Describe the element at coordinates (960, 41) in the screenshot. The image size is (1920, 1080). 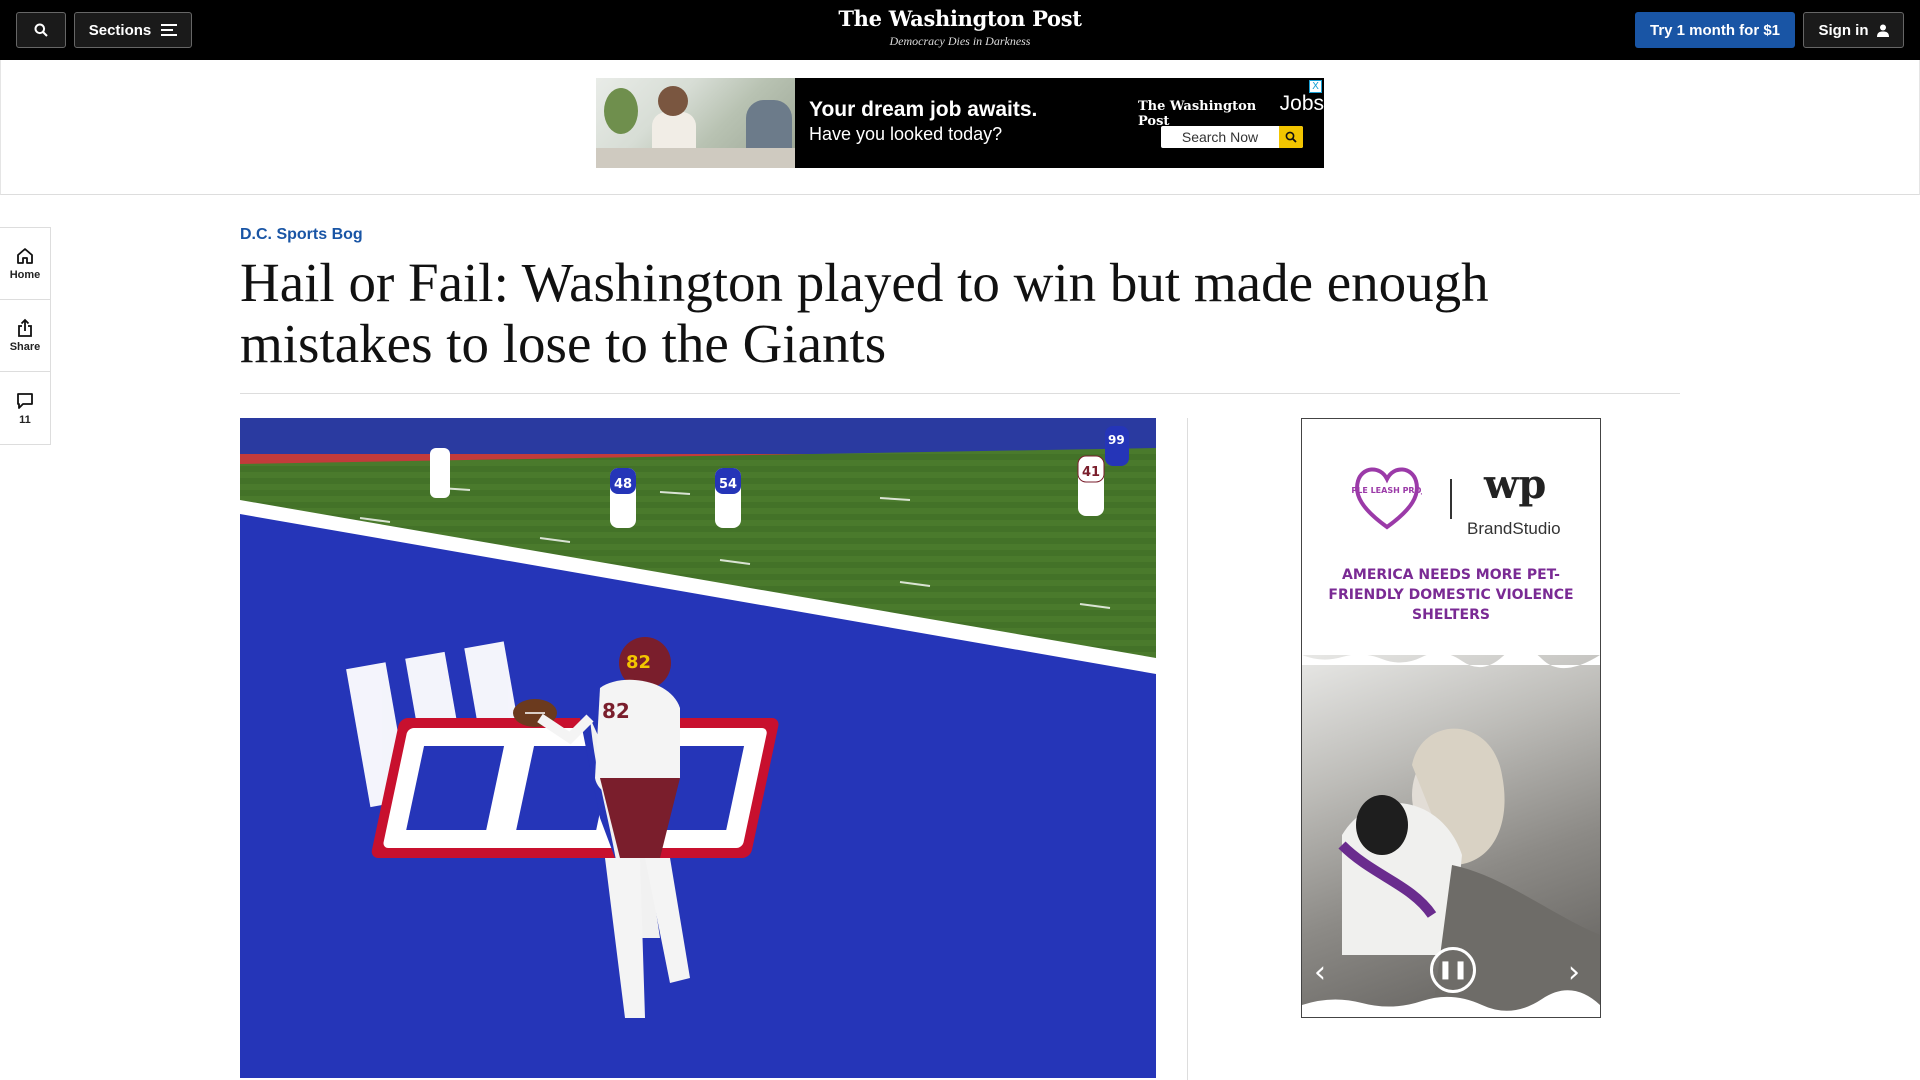
I see `logo-tagline: Democracy Dies in Darkness` at that location.